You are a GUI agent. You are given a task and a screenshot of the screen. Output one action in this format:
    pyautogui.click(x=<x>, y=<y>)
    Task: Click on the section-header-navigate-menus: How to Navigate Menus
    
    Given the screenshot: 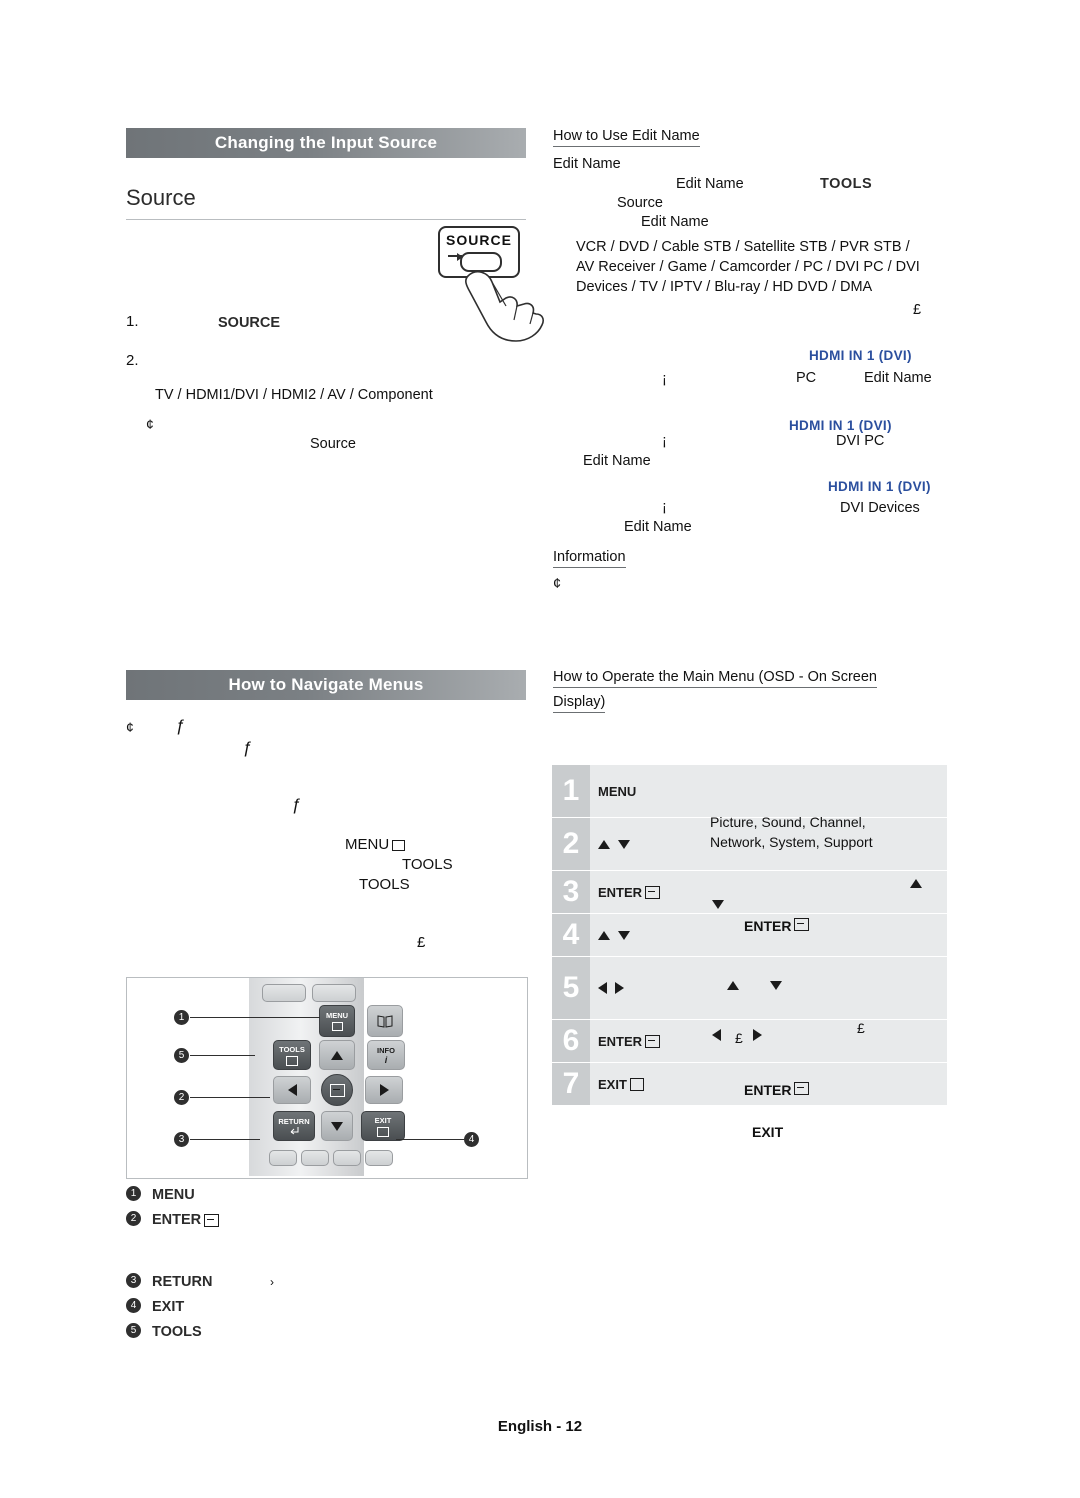 What is the action you would take?
    pyautogui.click(x=326, y=685)
    